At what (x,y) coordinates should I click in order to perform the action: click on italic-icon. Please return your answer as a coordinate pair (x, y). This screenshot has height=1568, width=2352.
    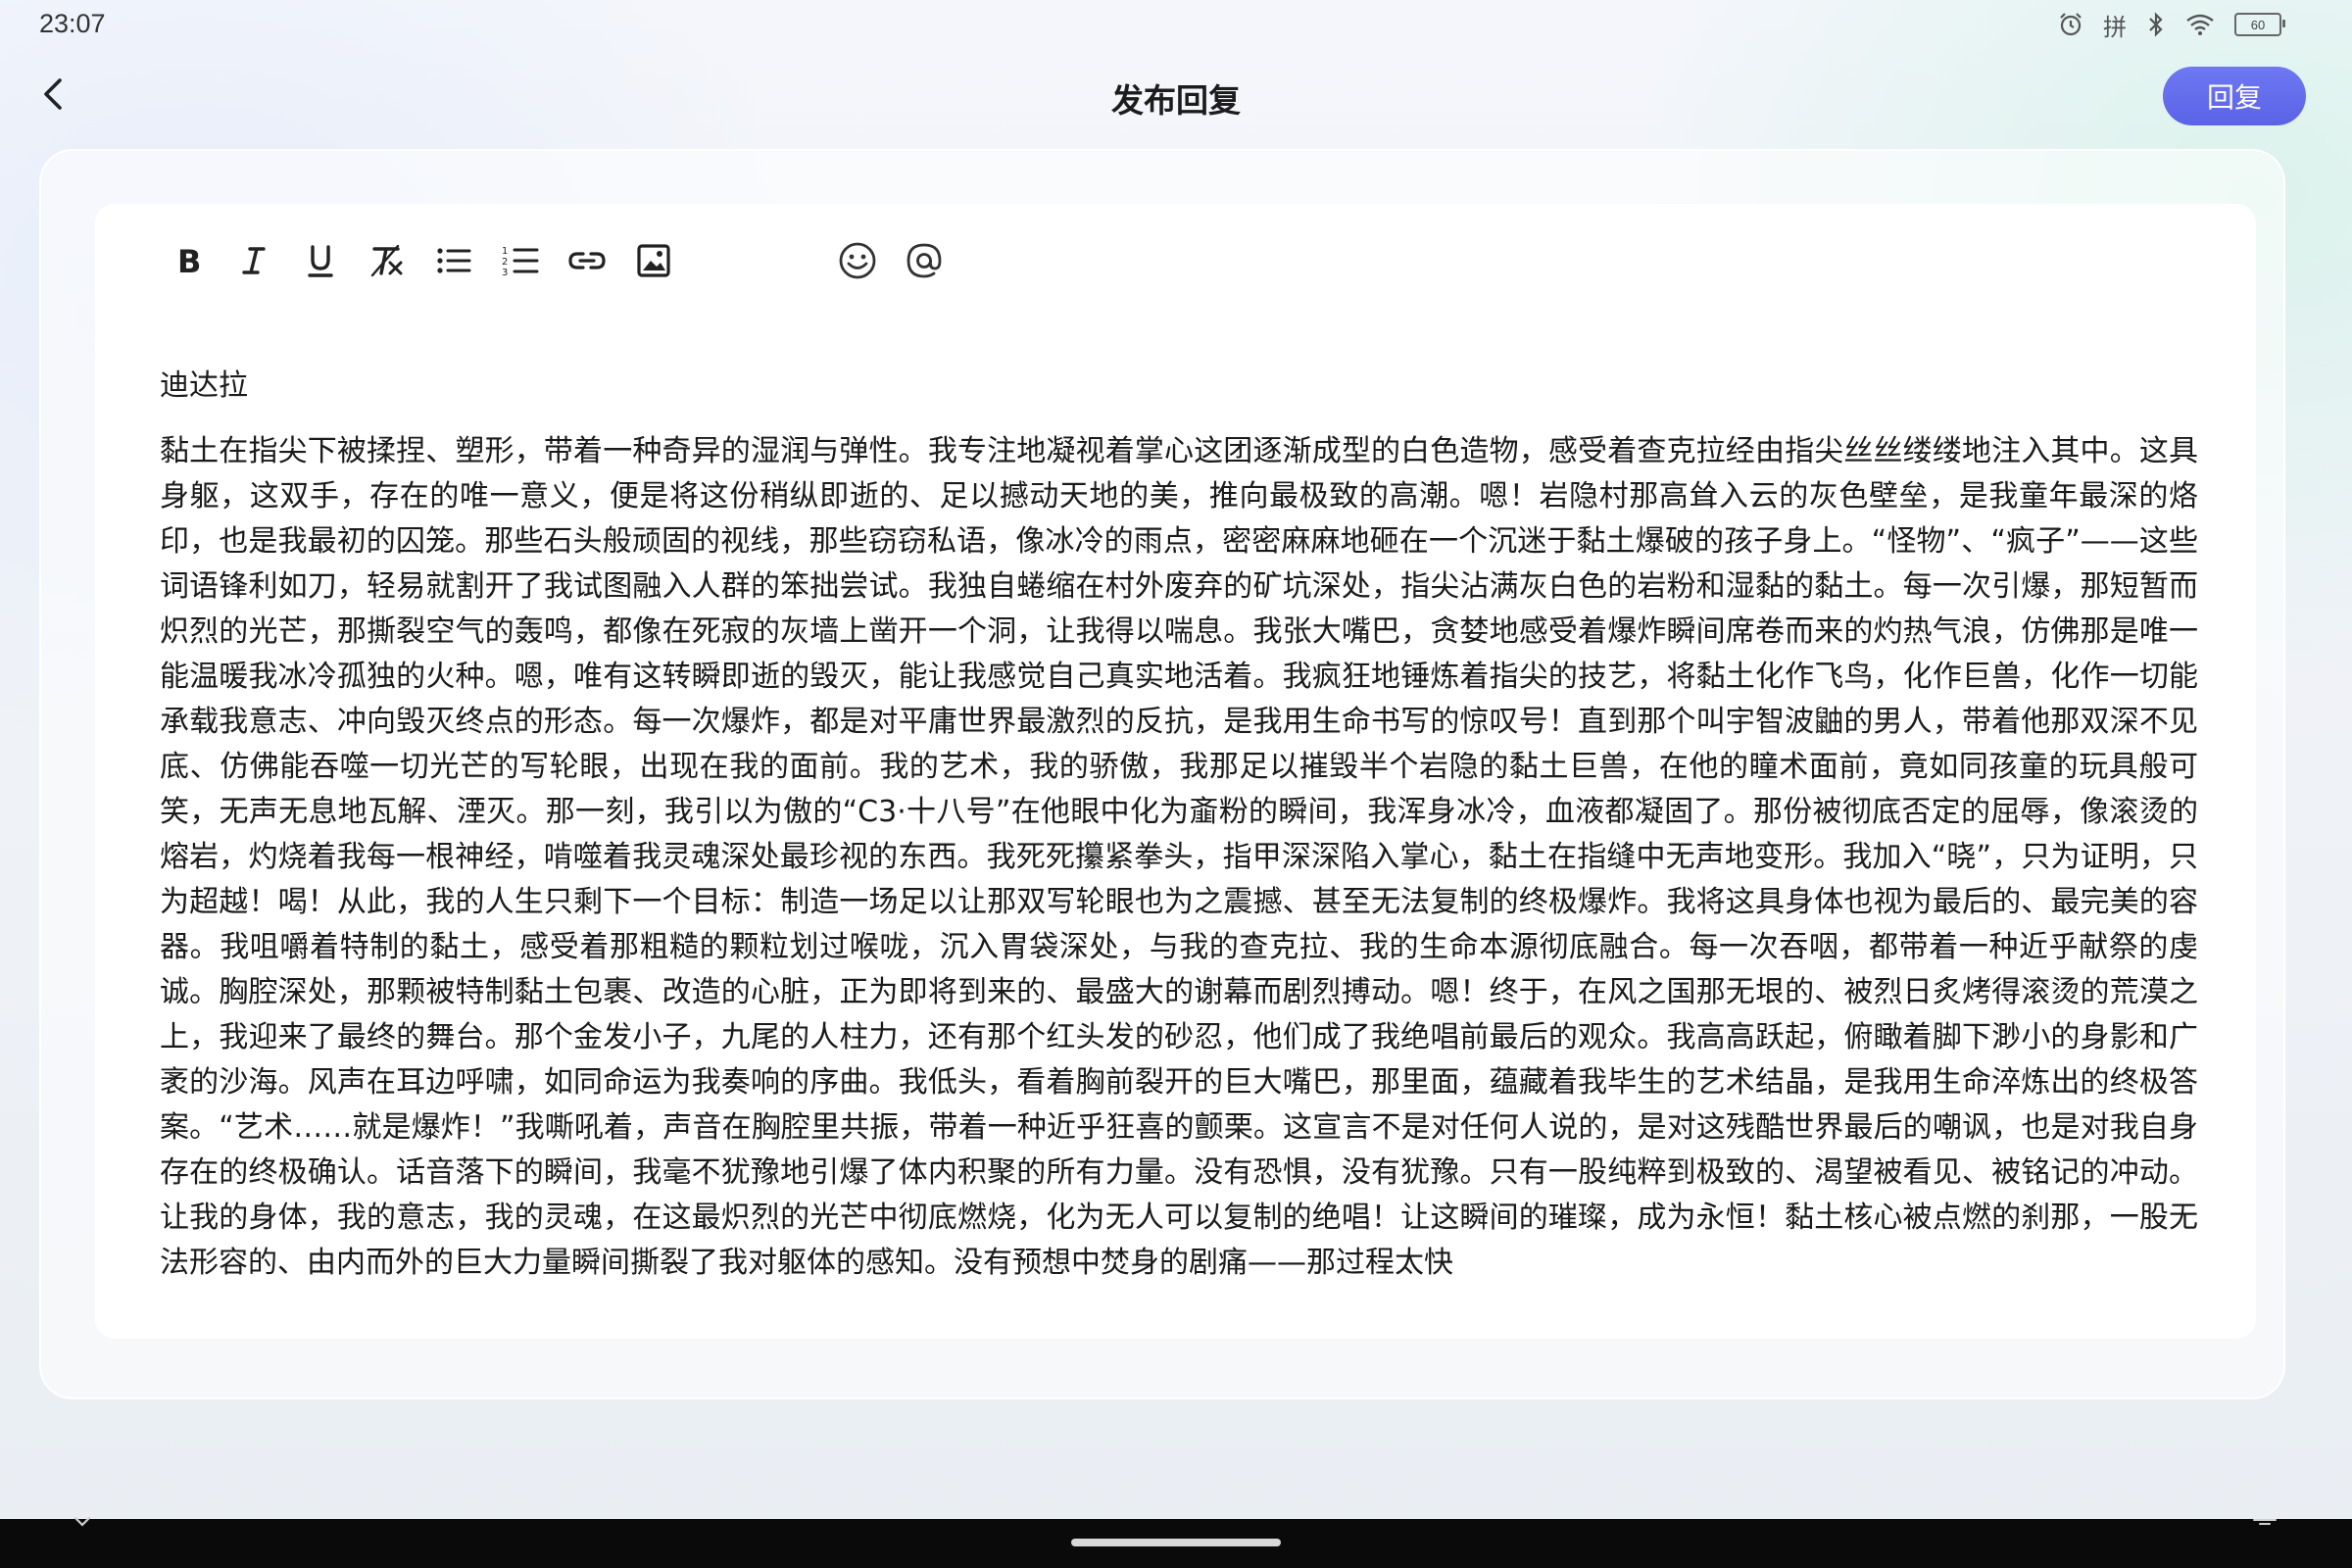
    Looking at the image, I should click on (254, 260).